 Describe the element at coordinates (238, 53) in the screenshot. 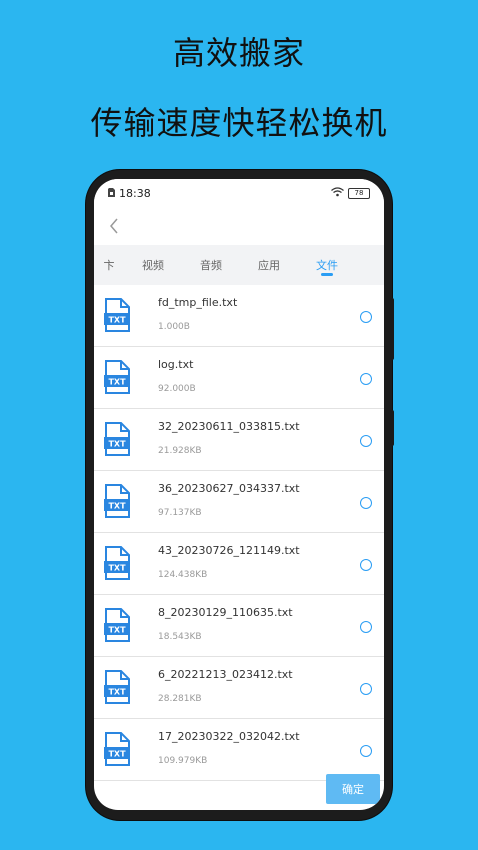

I see `promo-title: 高效搬家` at that location.